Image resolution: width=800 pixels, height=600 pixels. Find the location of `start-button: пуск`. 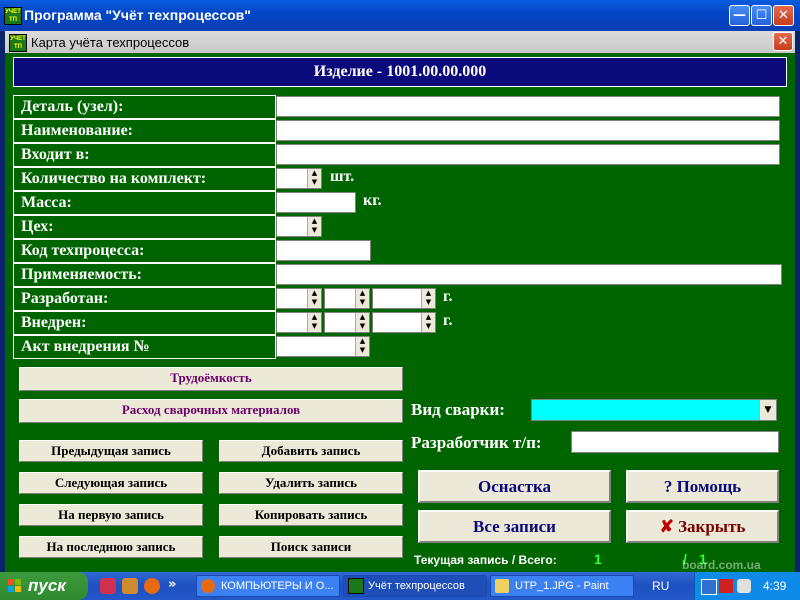

start-button: пуск is located at coordinates (44, 586).